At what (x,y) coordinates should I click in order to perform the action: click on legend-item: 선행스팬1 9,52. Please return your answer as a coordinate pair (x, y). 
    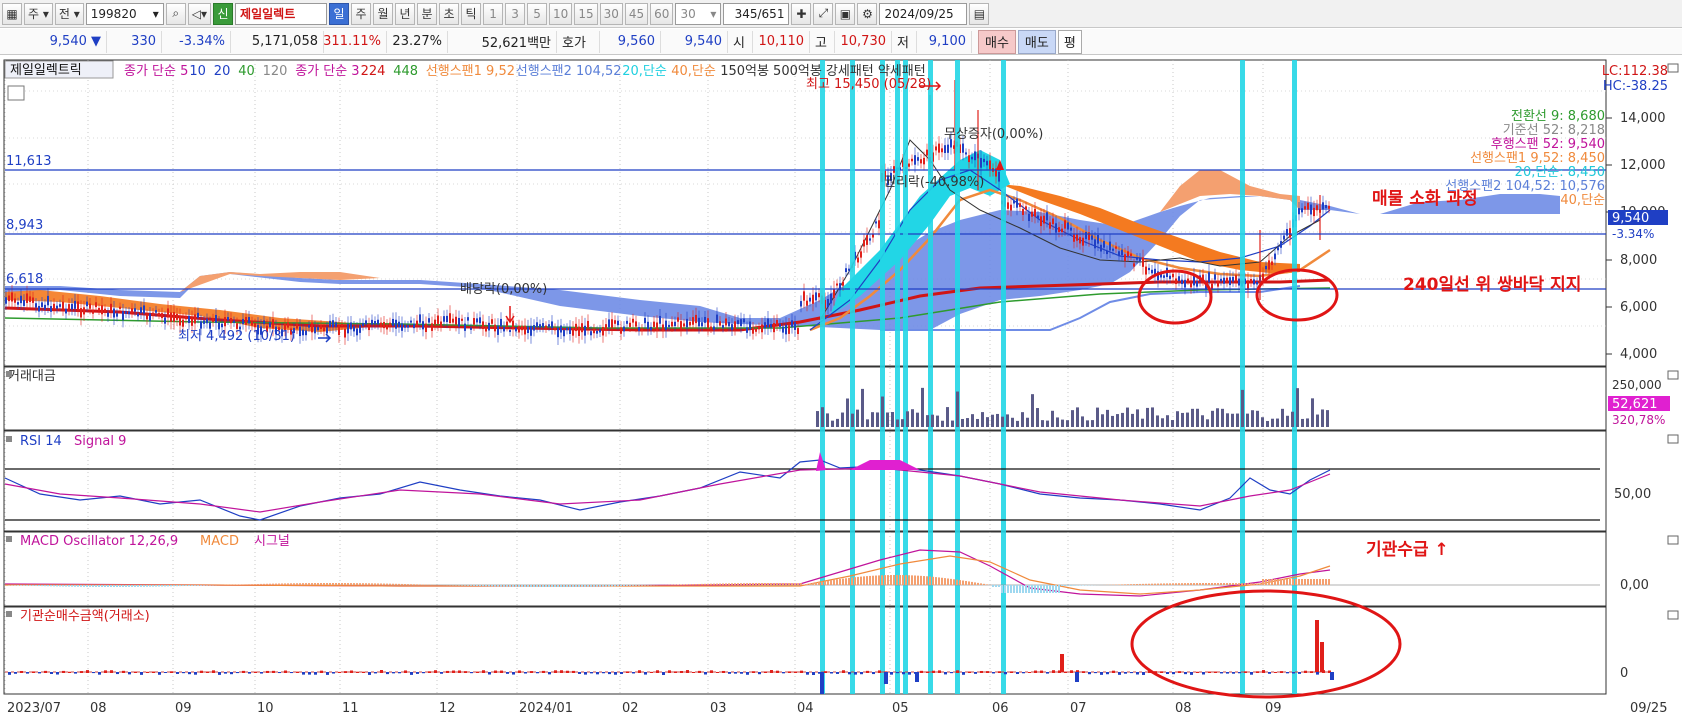
    Looking at the image, I should click on (470, 71).